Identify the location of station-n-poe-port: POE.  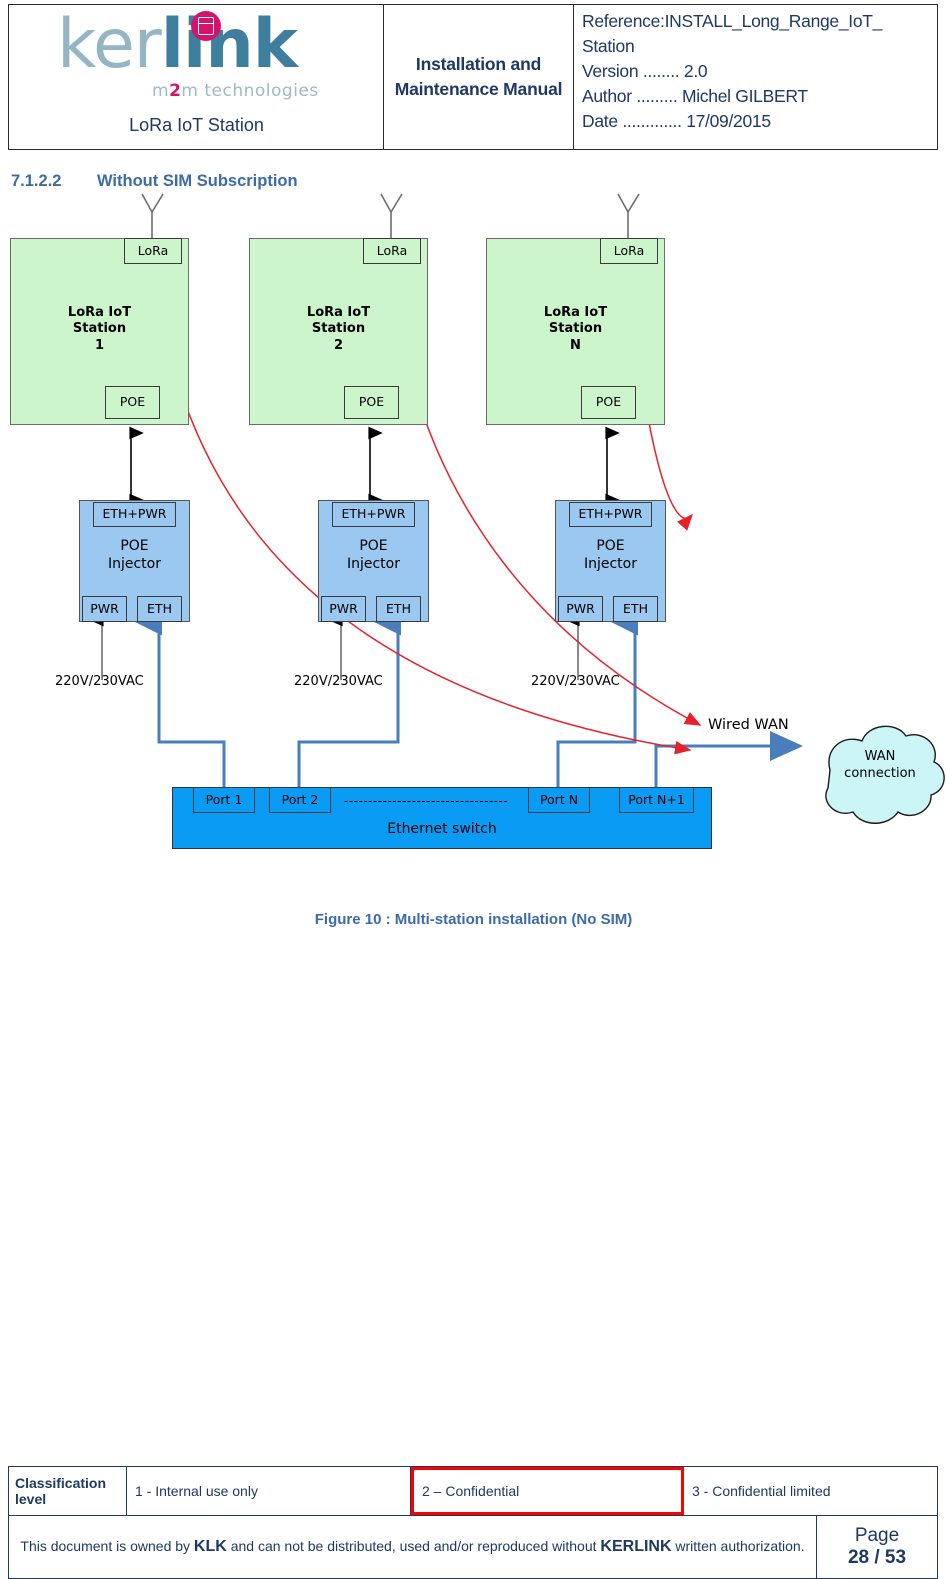
(608, 402).